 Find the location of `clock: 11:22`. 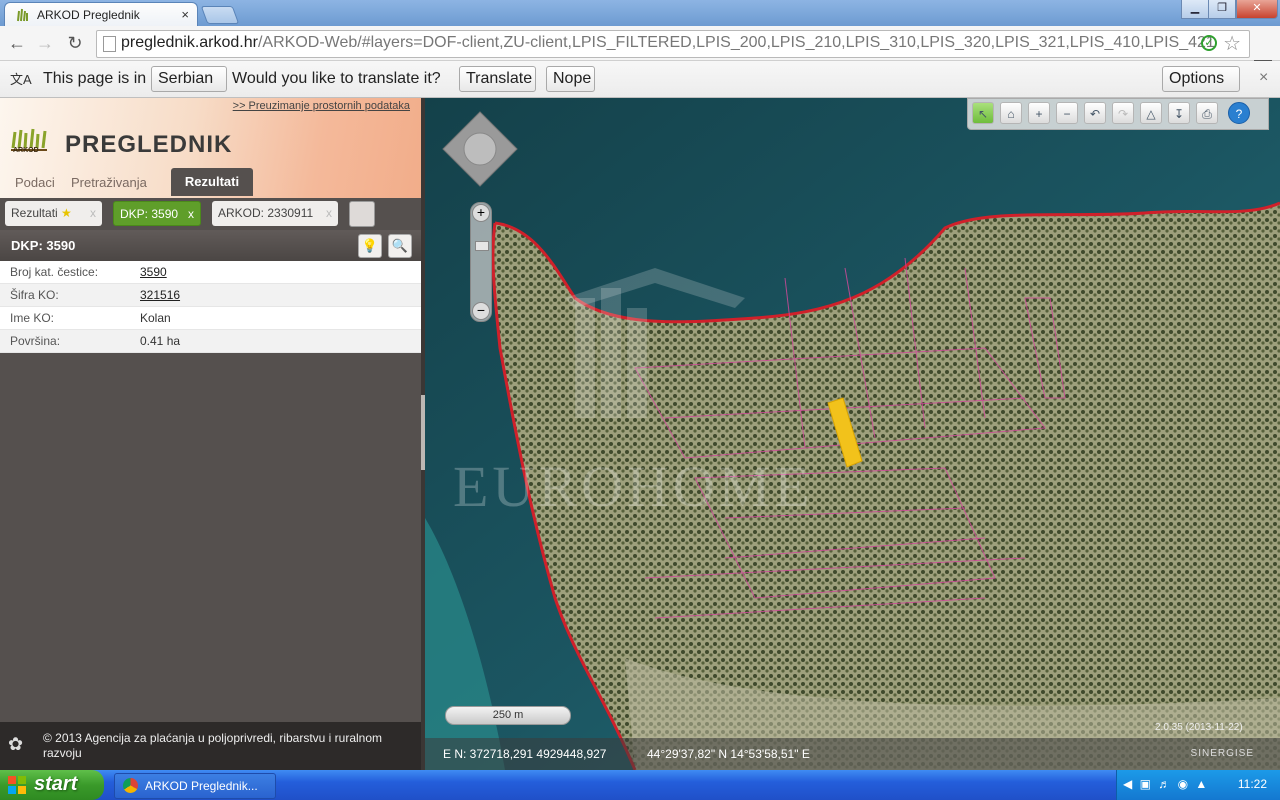

clock: 11:22 is located at coordinates (1252, 784).